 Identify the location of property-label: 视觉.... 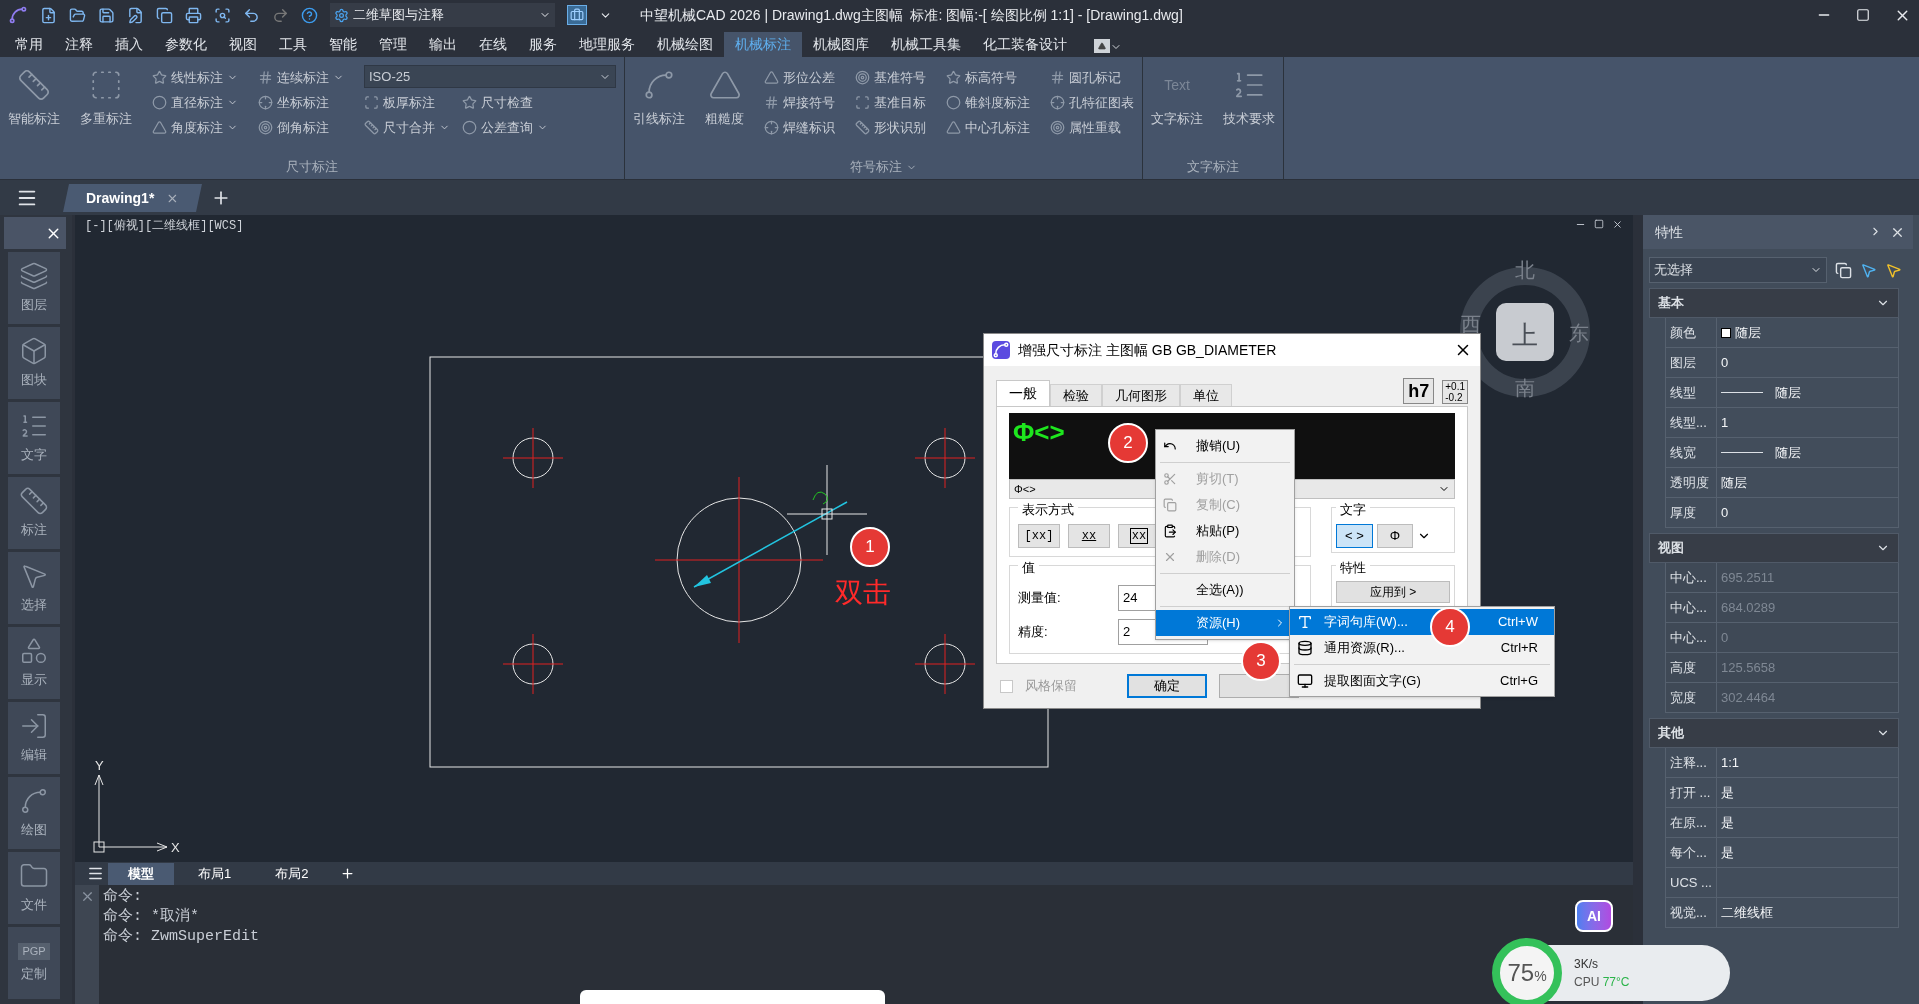
(1691, 912).